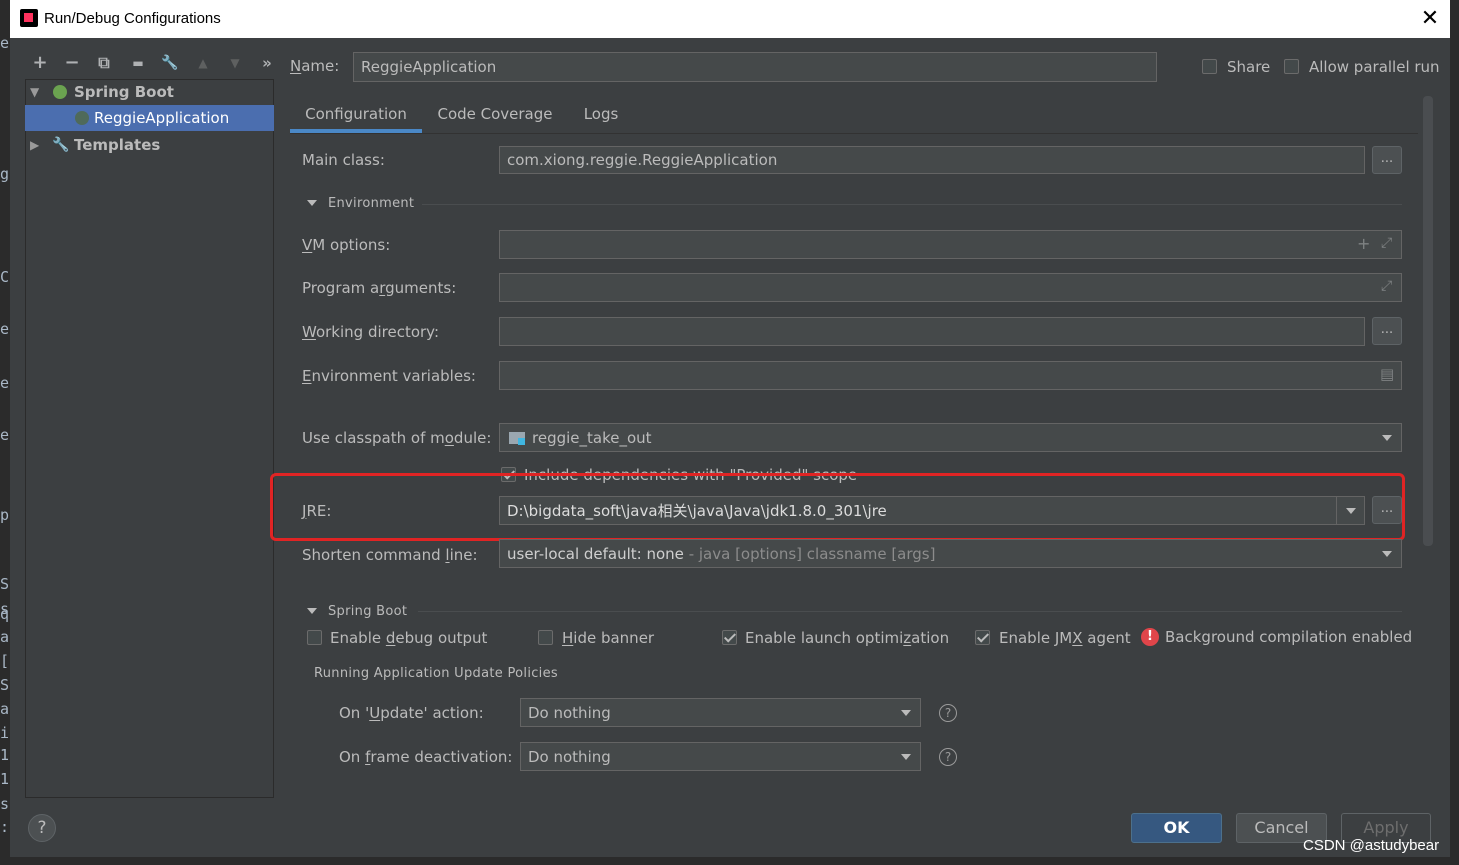 The image size is (1459, 865). What do you see at coordinates (409, 638) in the screenshot?
I see `debug-output-label: Enable debug output` at bounding box center [409, 638].